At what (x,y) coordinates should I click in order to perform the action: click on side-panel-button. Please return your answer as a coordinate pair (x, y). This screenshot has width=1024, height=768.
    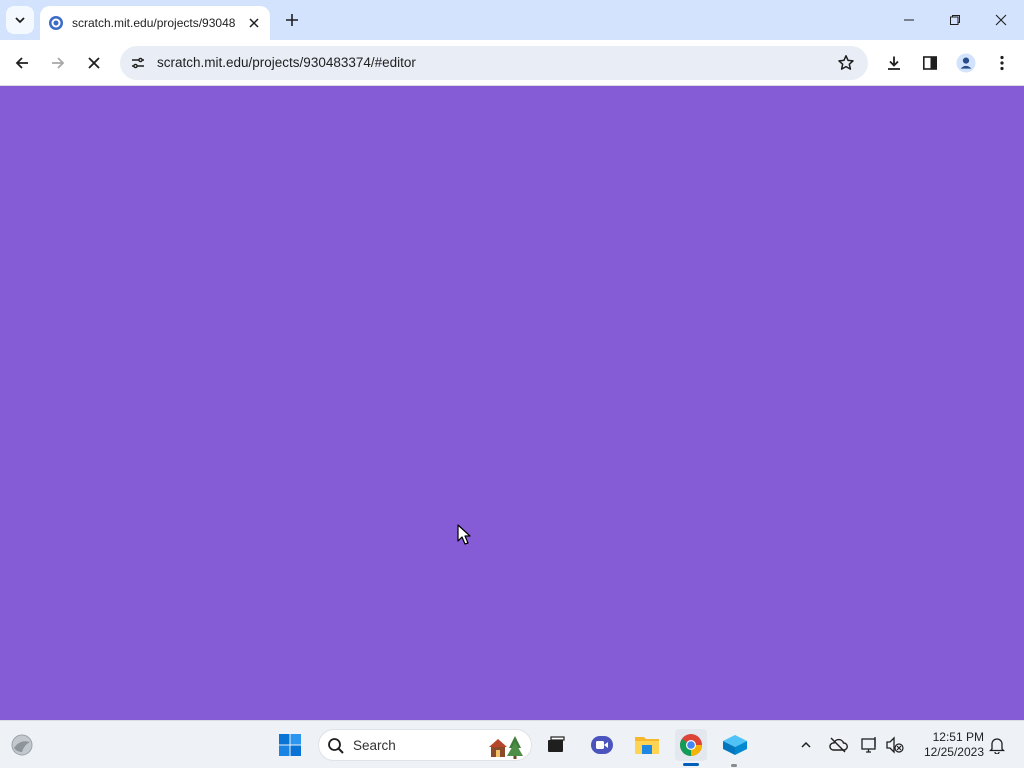
    Looking at the image, I should click on (930, 63).